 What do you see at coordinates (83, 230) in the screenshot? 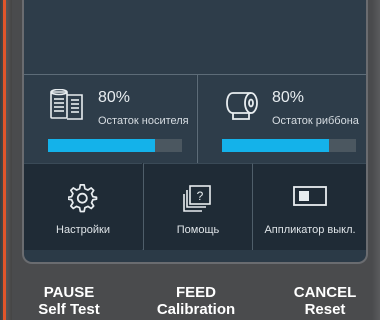
I see `settings-button-label: Настройки` at bounding box center [83, 230].